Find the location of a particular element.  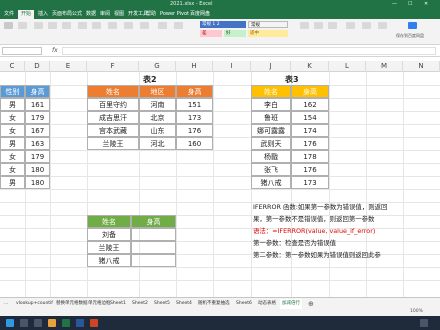

col-header-k: K is located at coordinates (310, 66).